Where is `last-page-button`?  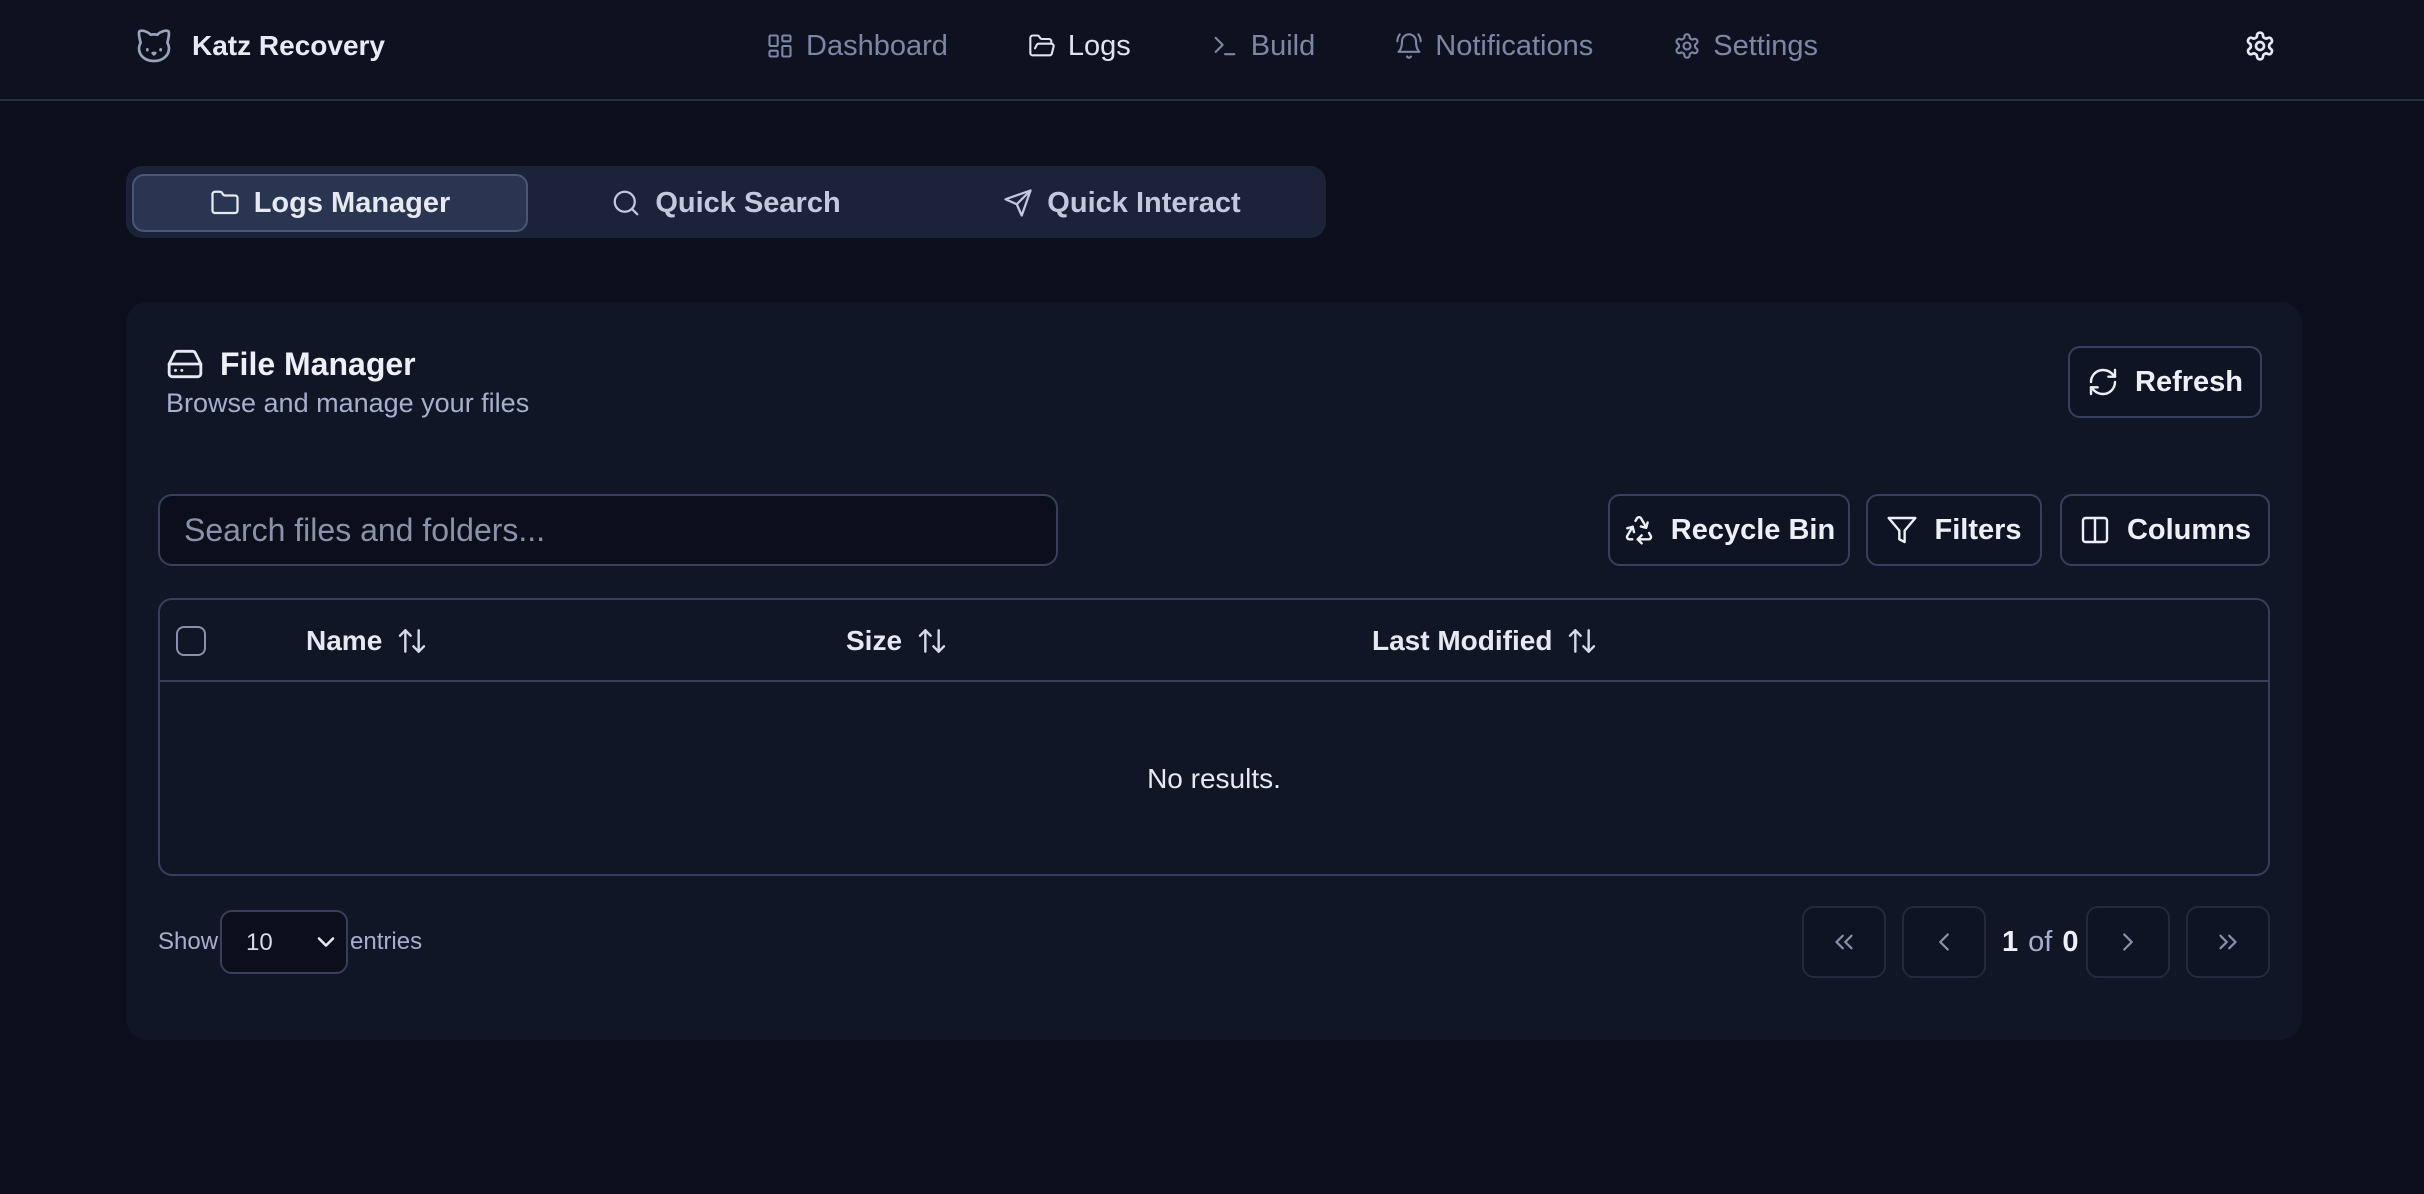 last-page-button is located at coordinates (2228, 942).